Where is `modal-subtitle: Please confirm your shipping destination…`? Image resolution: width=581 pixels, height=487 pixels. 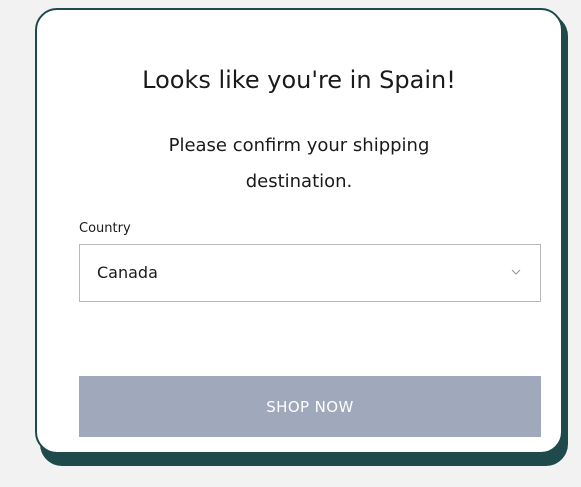
modal-subtitle: Please confirm your shipping destination… is located at coordinates (299, 163).